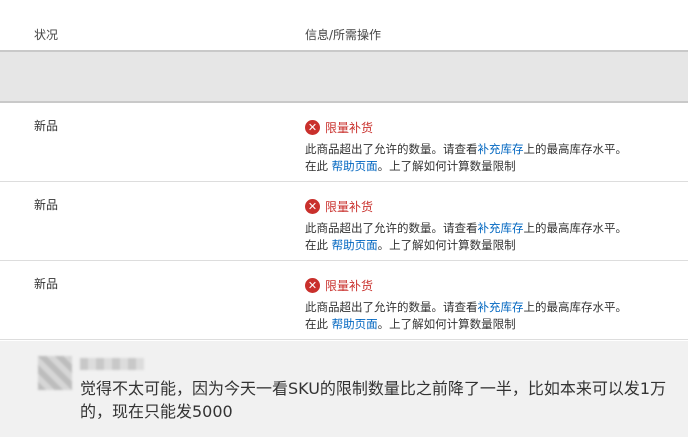  What do you see at coordinates (112, 364) in the screenshot?
I see `blurred-username` at bounding box center [112, 364].